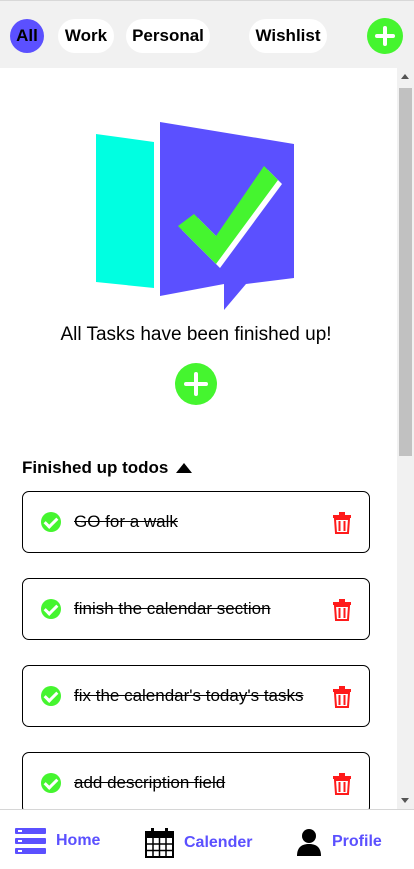  Describe the element at coordinates (95, 467) in the screenshot. I see `finished-section-title: Finished up todos` at that location.